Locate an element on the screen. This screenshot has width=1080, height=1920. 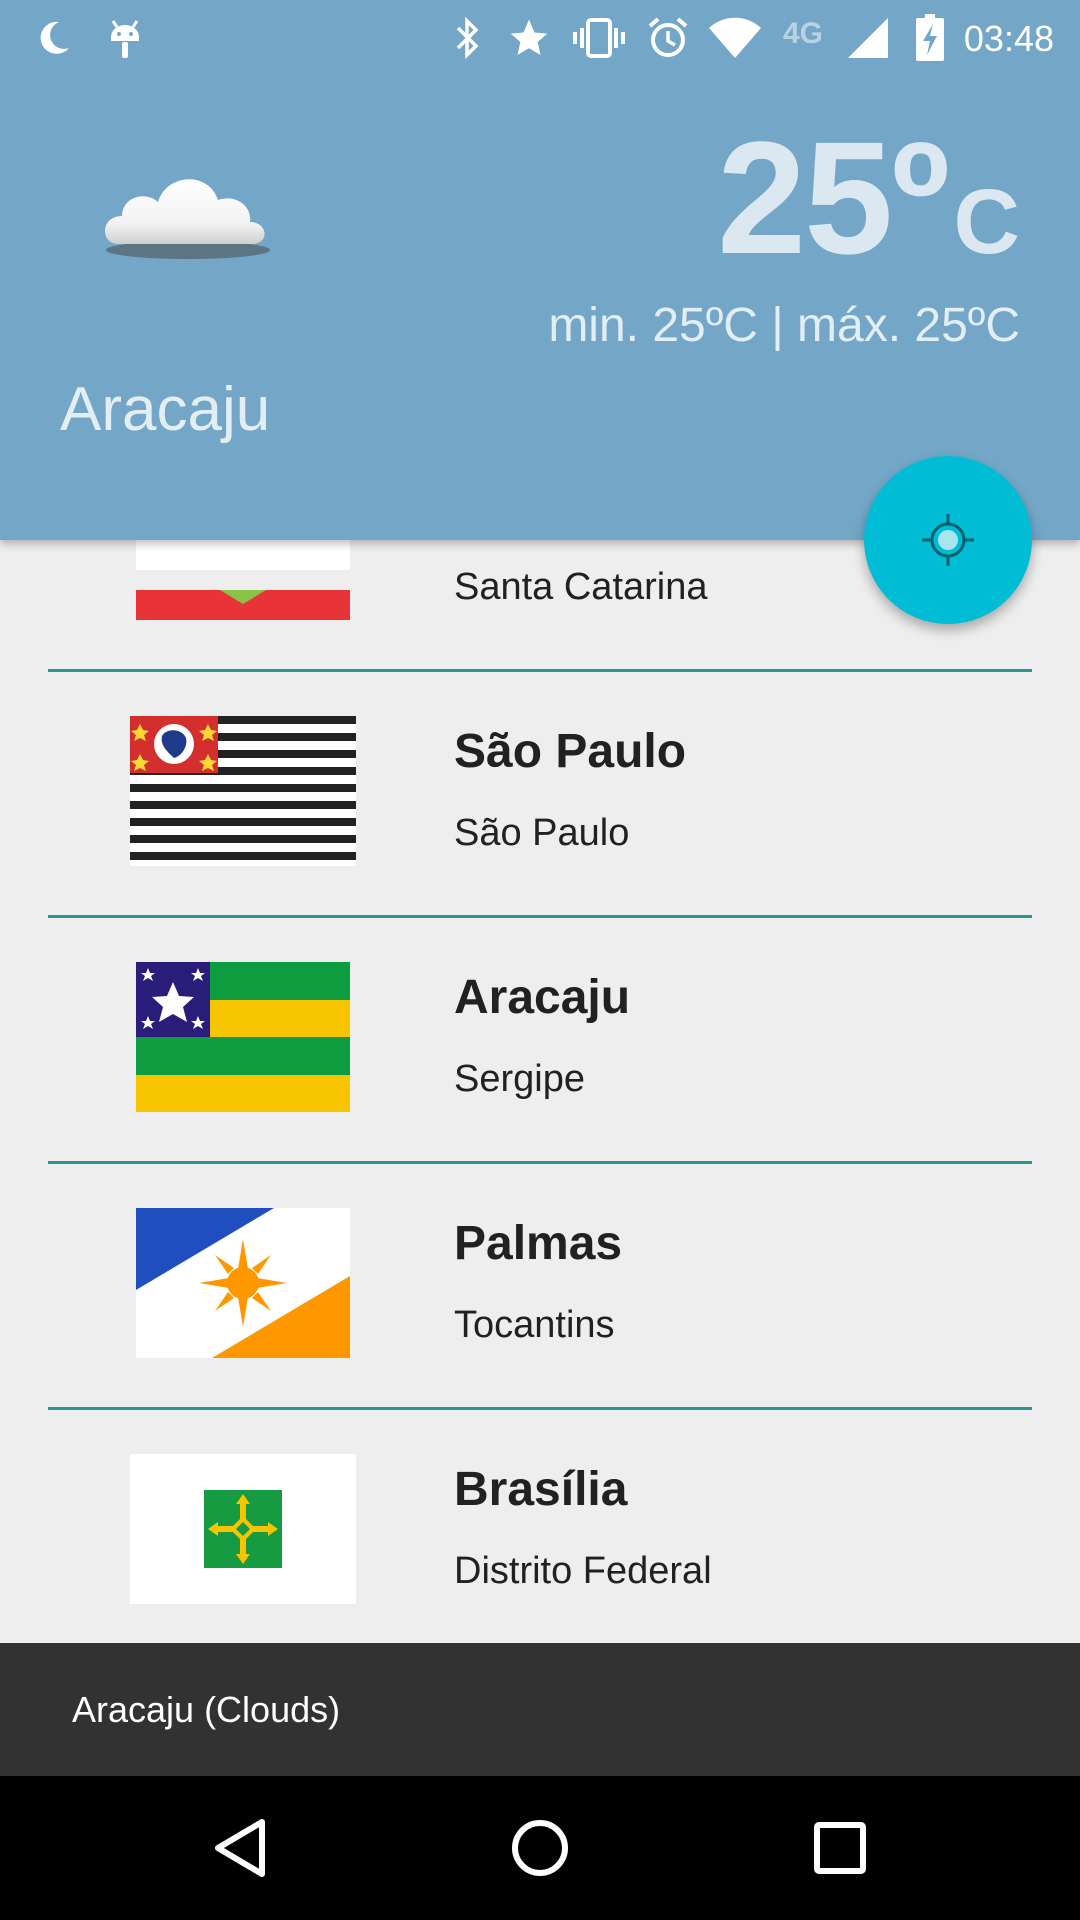
status-bar: 4G 03:48 is located at coordinates (540, 39).